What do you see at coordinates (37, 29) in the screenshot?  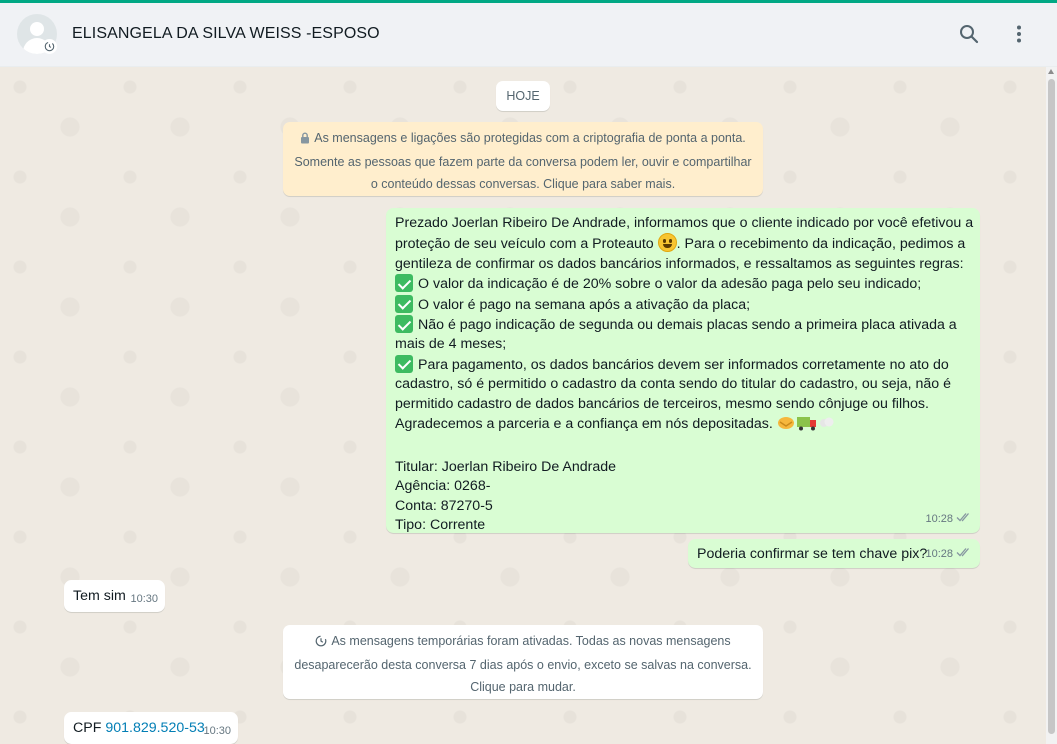 I see `avatar-head-shape` at bounding box center [37, 29].